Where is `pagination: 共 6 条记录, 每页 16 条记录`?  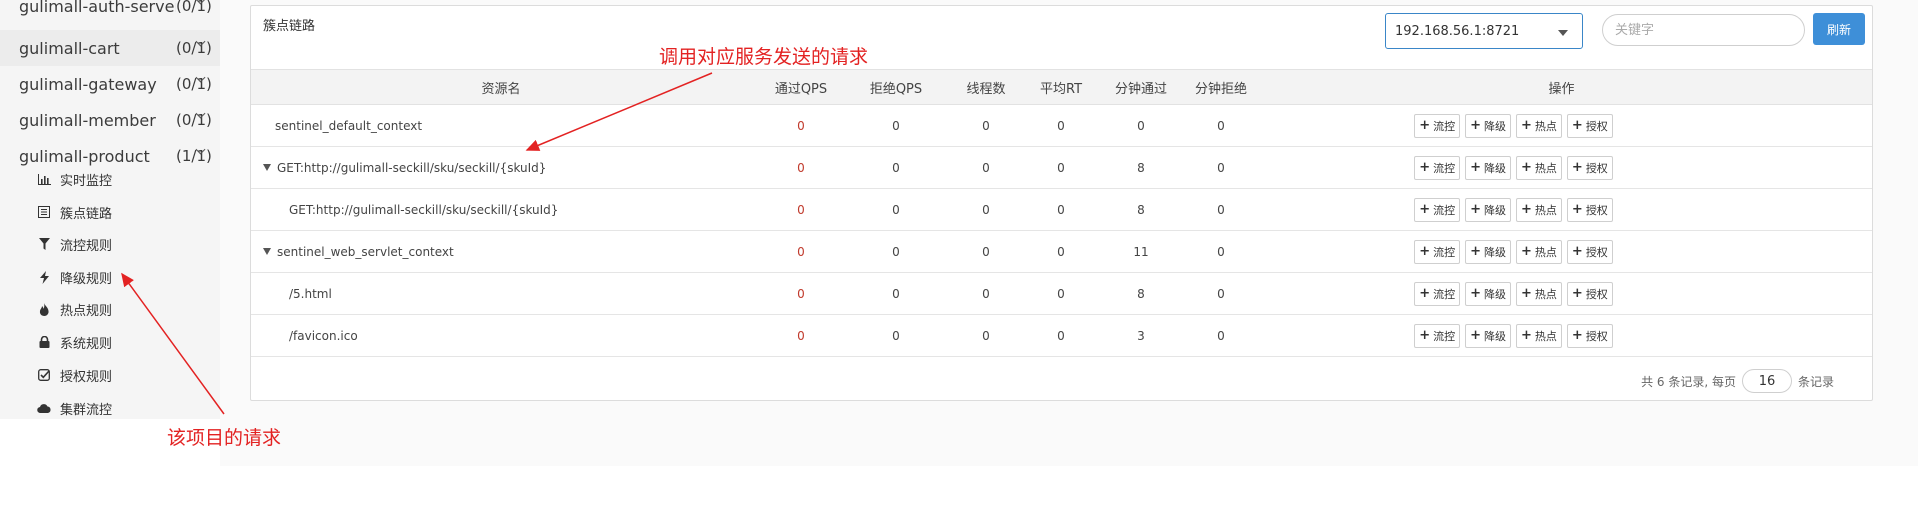 pagination: 共 6 条记录, 每页 16 条记录 is located at coordinates (1737, 381).